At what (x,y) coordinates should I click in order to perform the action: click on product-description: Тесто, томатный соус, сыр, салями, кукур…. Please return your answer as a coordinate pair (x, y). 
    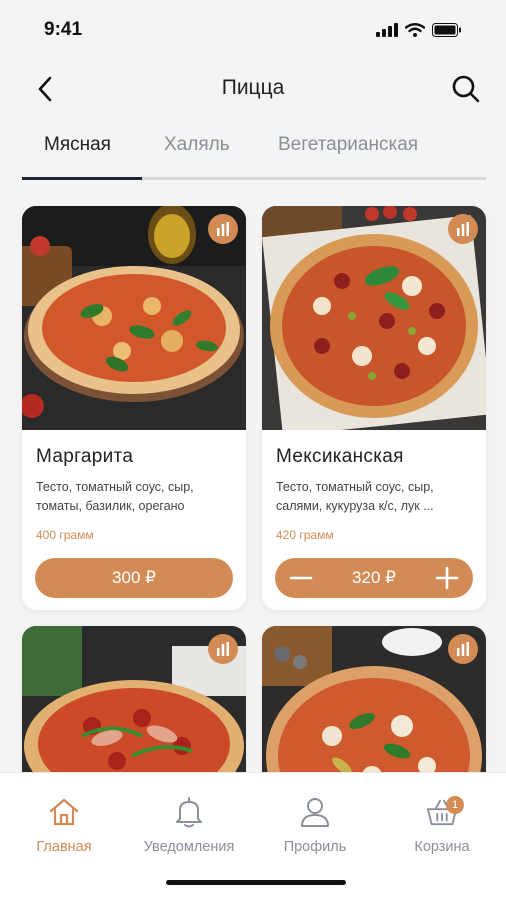
    Looking at the image, I should click on (355, 496).